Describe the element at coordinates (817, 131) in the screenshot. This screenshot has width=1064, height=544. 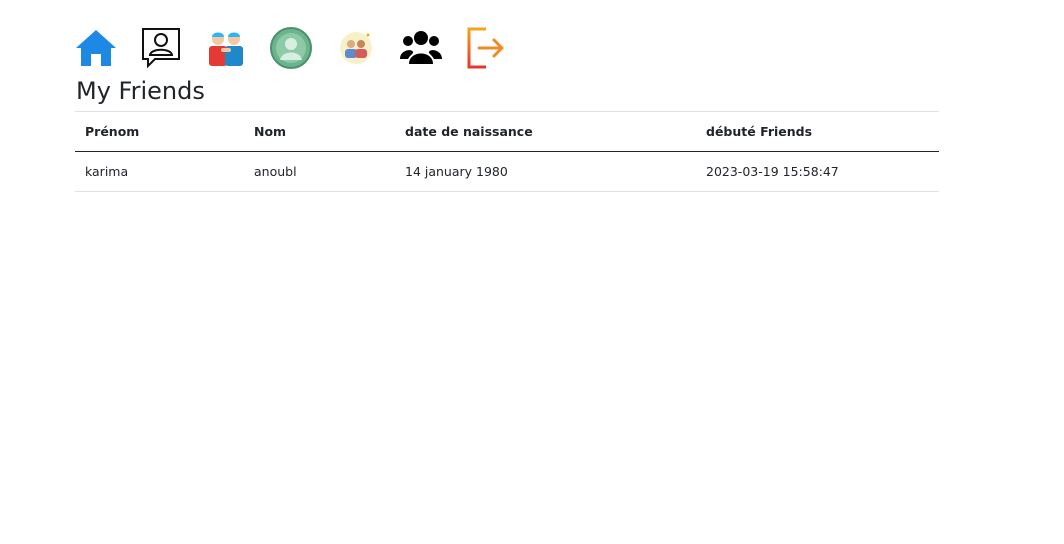
I see `column-header-friends-since: débuté Friends` at that location.